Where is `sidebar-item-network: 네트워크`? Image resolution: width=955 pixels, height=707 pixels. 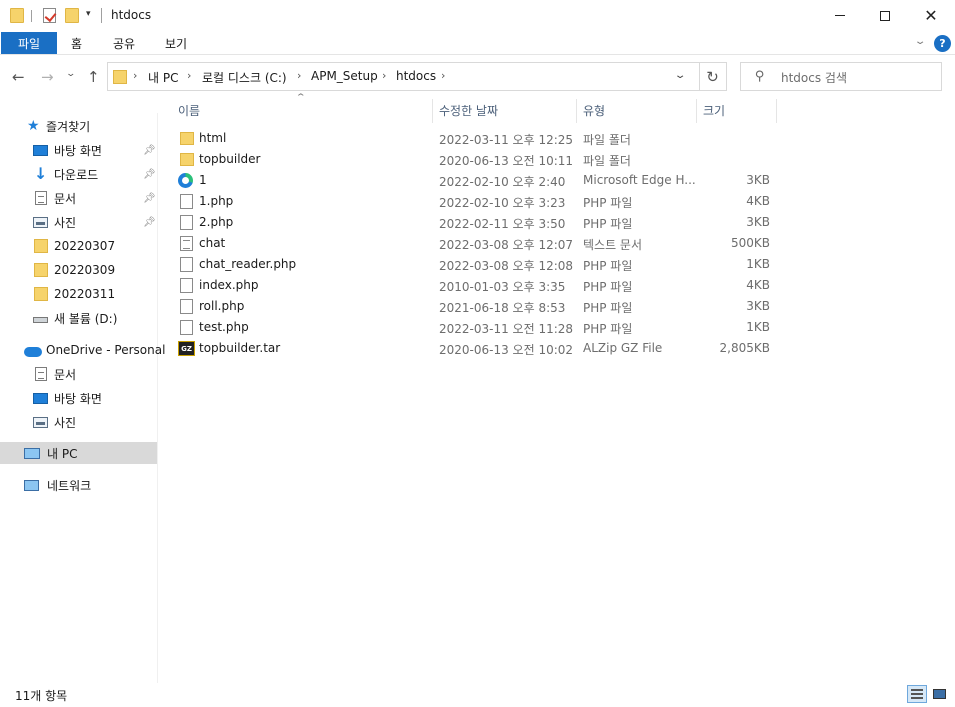
sidebar-item-network: 네트워크 is located at coordinates (78, 485).